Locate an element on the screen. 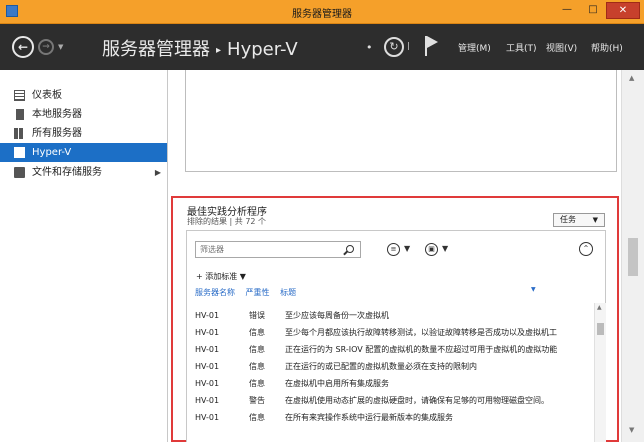  refresh-icon: ↻ is located at coordinates (394, 47).